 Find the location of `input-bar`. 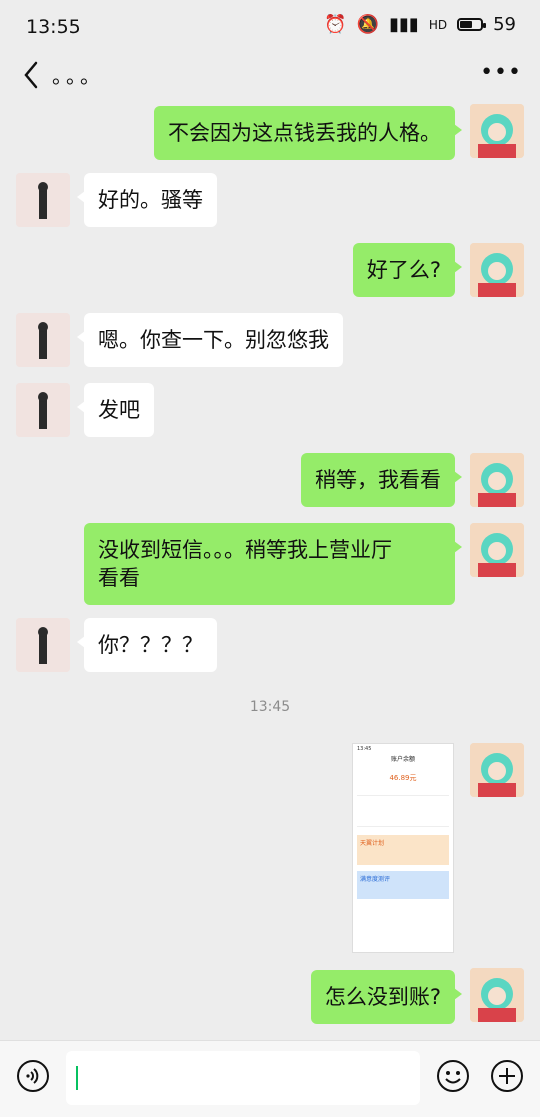

input-bar is located at coordinates (270, 1078).